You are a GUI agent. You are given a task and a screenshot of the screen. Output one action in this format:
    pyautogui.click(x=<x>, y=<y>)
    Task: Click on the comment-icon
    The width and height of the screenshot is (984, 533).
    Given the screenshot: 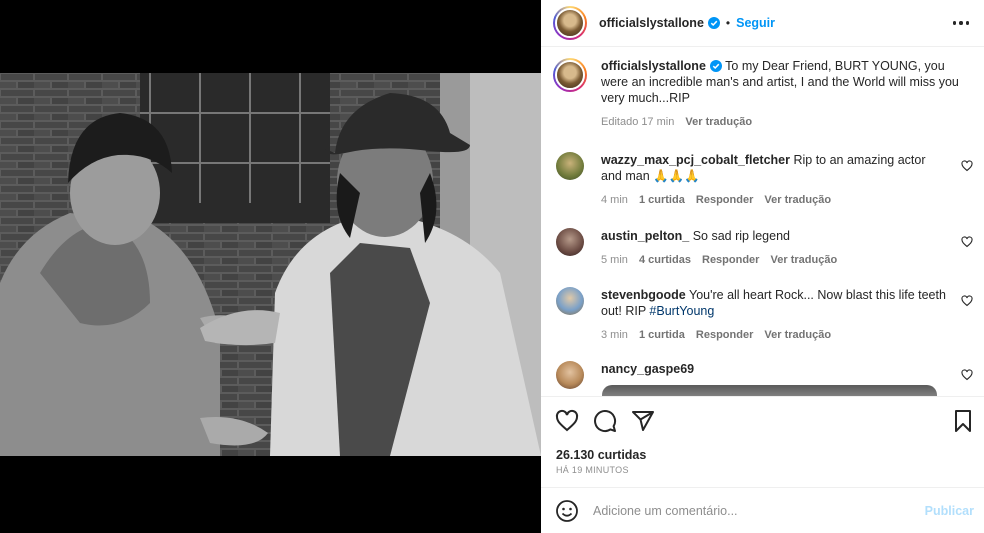 What is the action you would take?
    pyautogui.click(x=605, y=421)
    